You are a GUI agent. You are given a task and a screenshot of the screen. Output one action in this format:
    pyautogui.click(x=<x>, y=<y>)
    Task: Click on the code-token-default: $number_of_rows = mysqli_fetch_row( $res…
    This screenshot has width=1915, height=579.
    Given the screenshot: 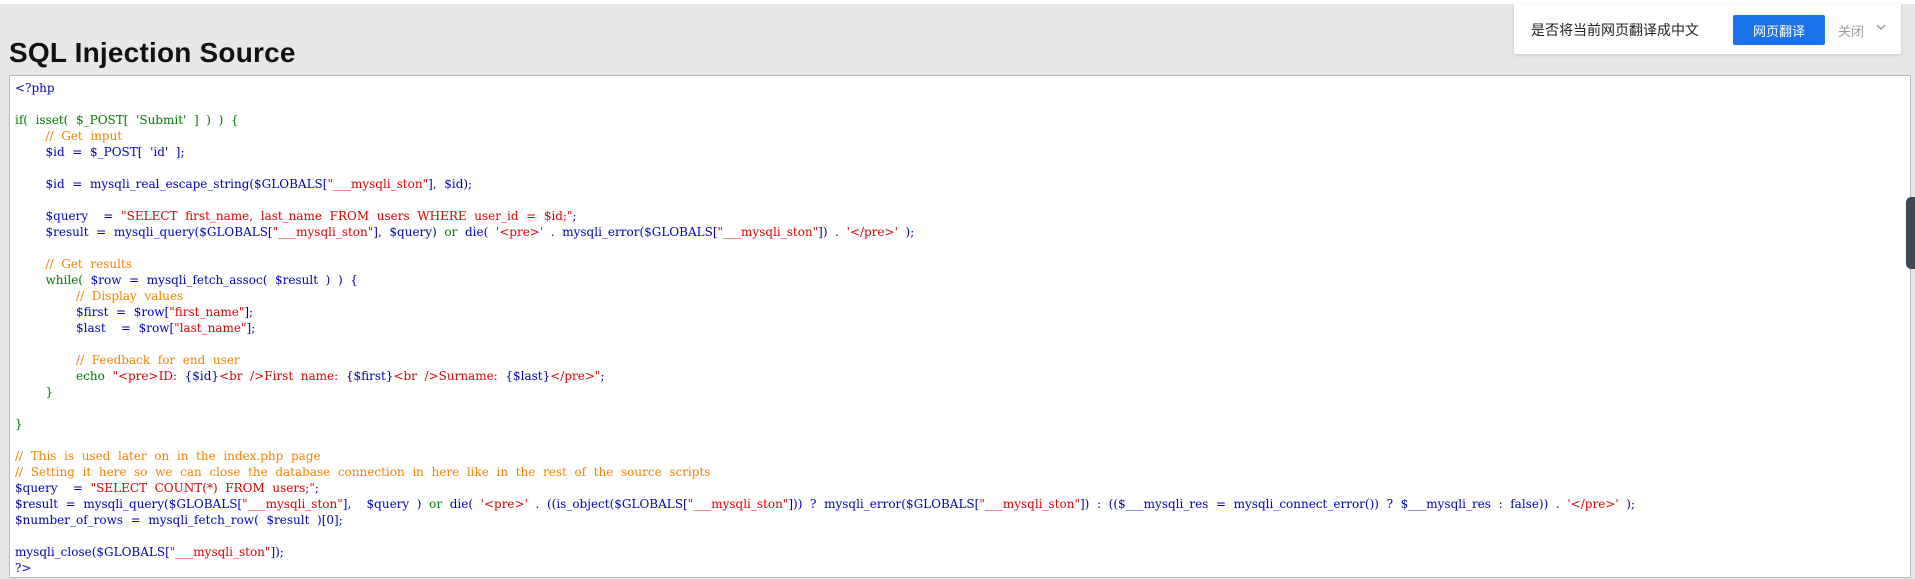 What is the action you would take?
    pyautogui.click(x=179, y=520)
    